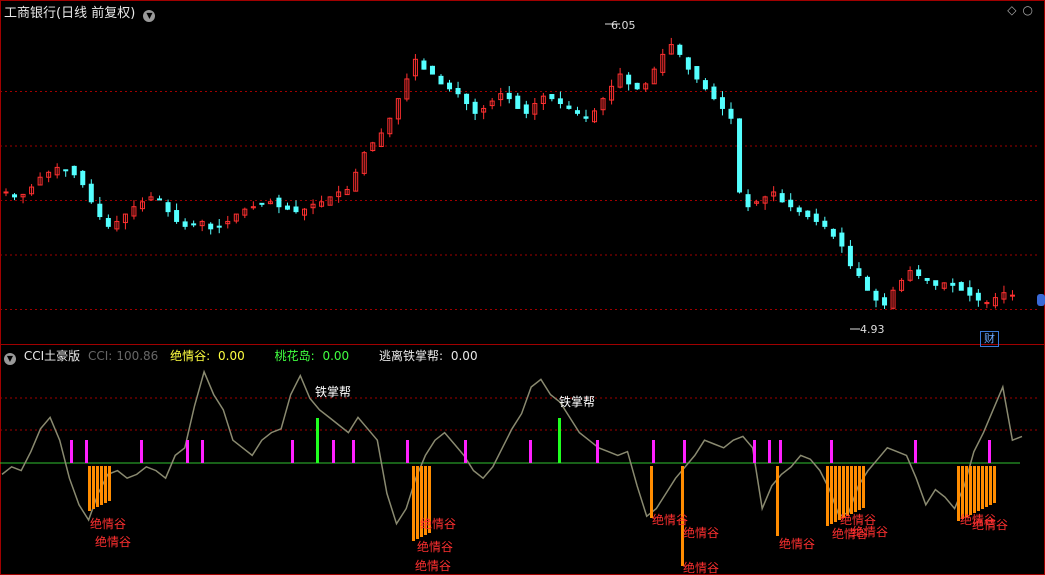  I want to click on chart-title: 工商银行(日线 前复权), so click(70, 13).